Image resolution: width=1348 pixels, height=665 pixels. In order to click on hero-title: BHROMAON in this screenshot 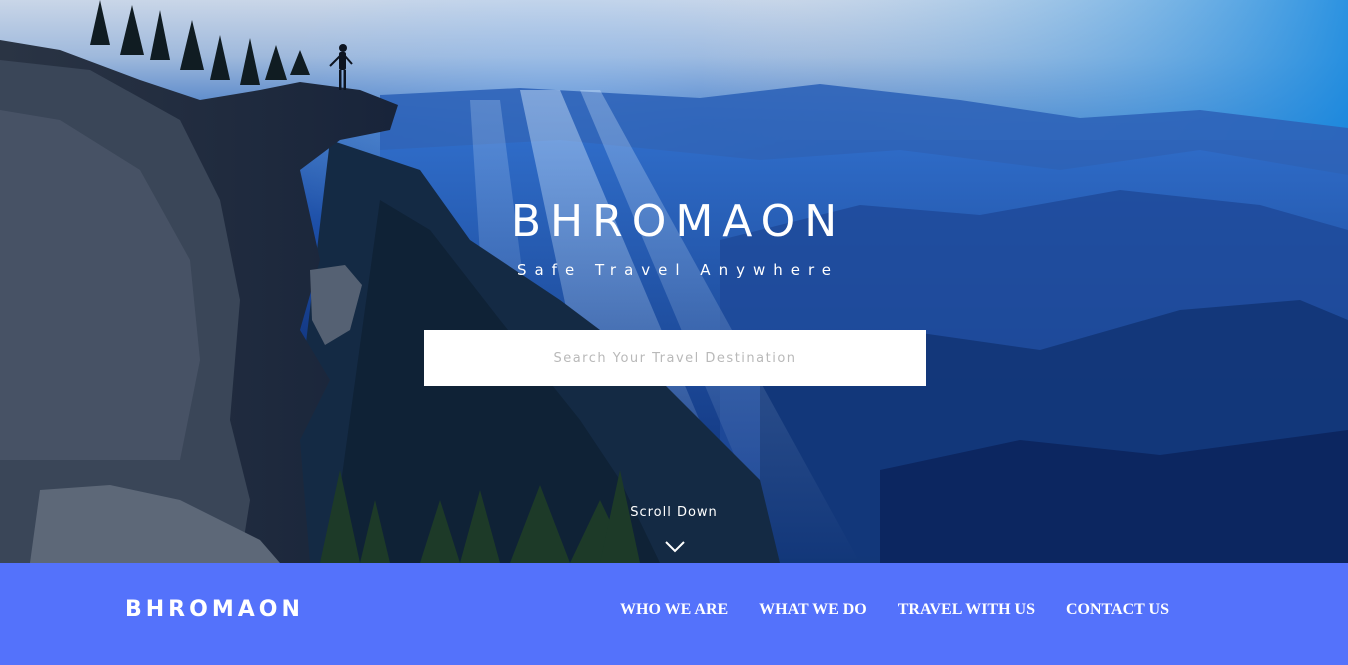, I will do `click(678, 221)`.